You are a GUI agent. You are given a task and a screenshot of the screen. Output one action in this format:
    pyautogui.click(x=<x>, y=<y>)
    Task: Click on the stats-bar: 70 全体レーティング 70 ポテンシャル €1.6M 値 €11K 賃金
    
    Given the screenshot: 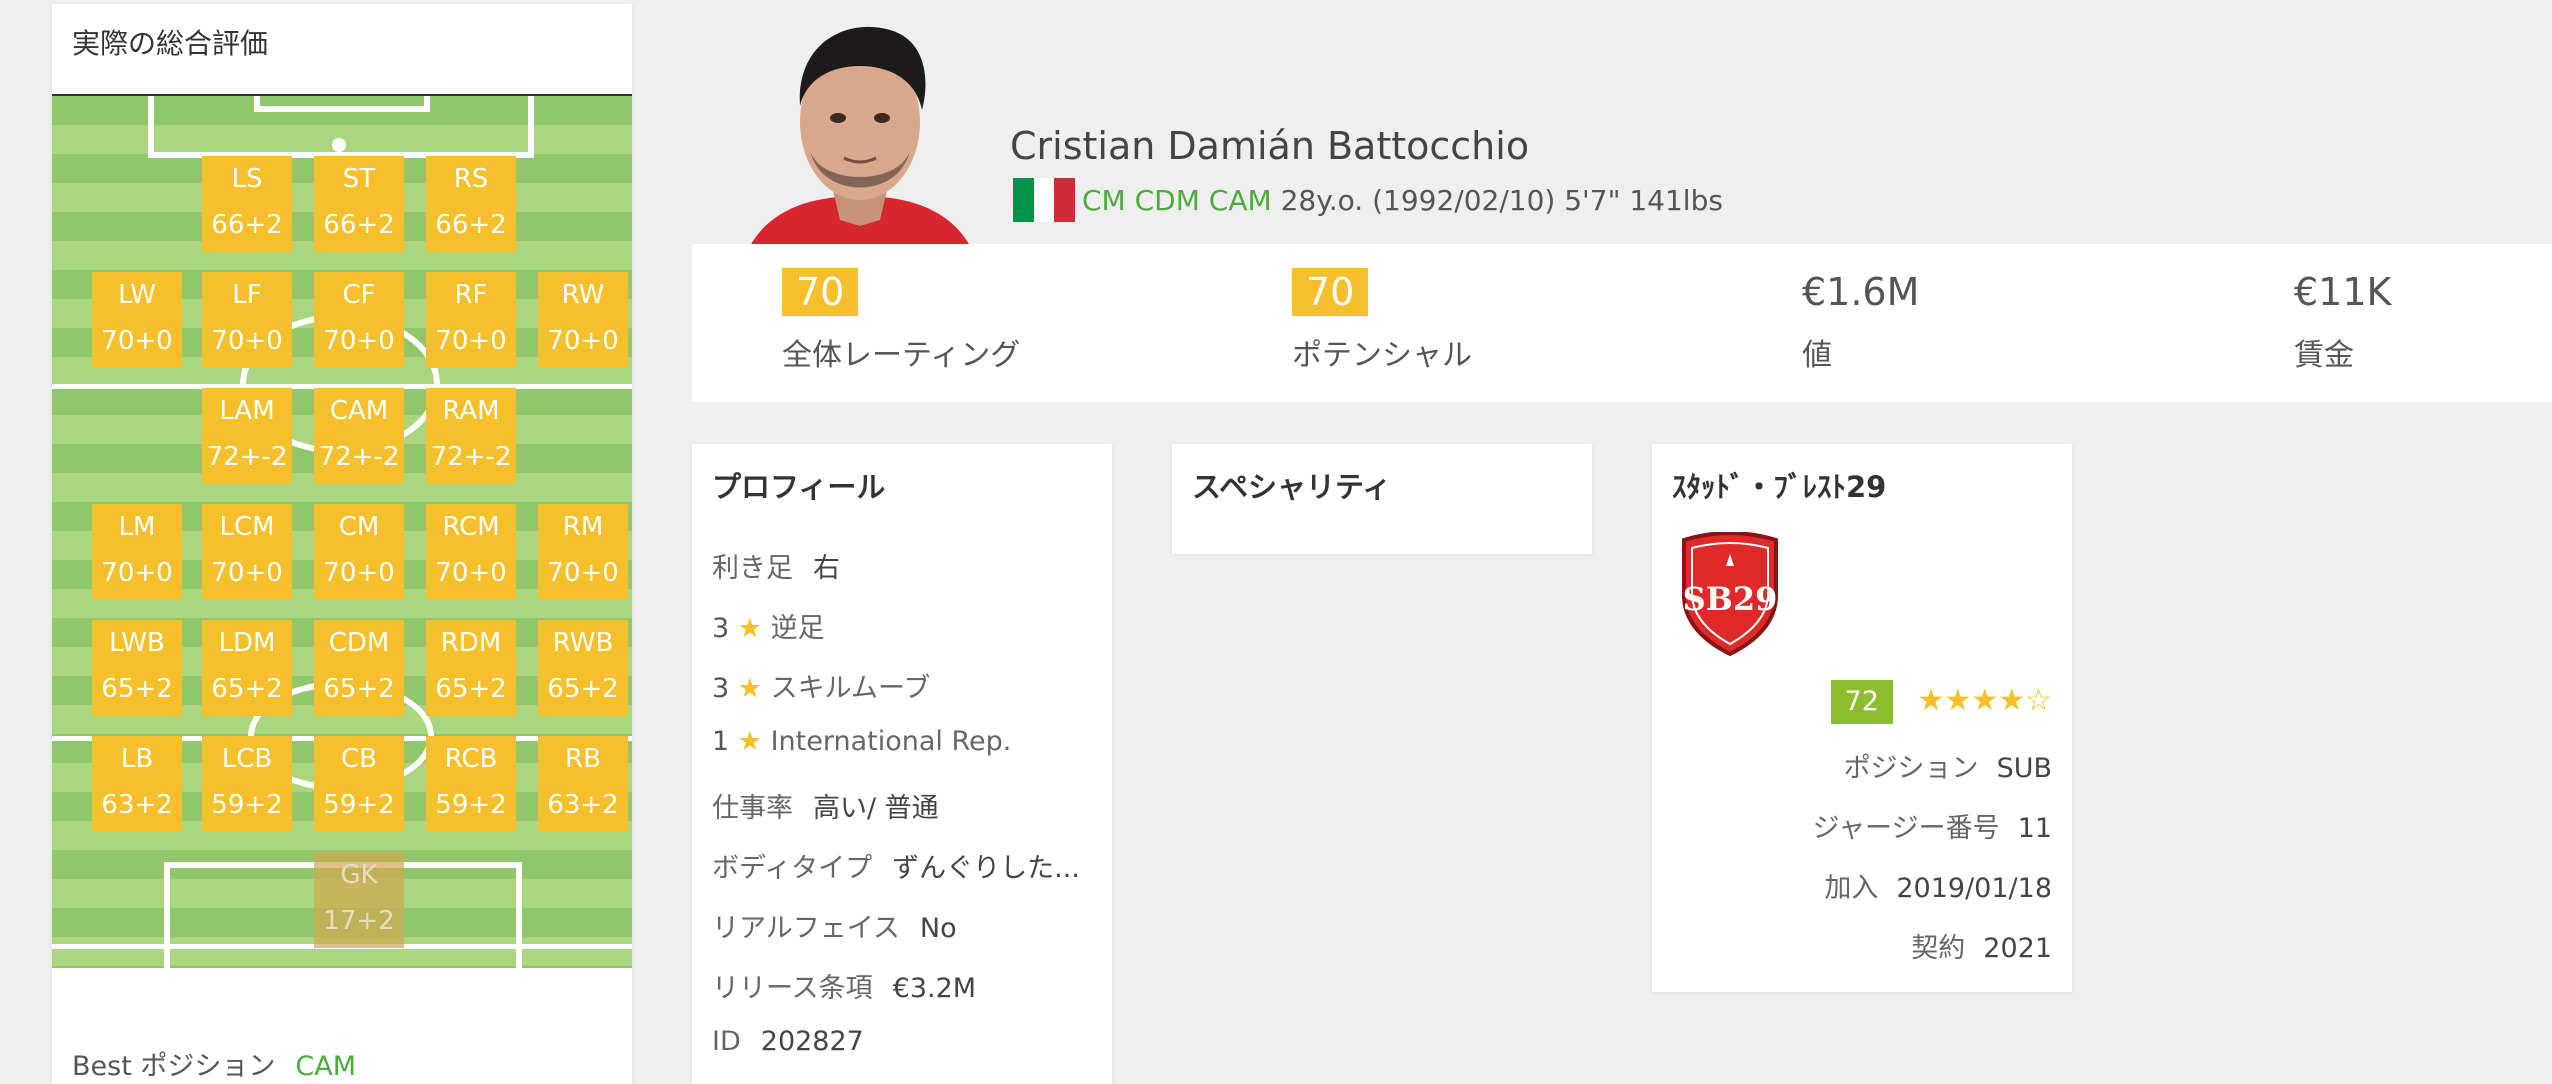 What is the action you would take?
    pyautogui.click(x=1622, y=323)
    